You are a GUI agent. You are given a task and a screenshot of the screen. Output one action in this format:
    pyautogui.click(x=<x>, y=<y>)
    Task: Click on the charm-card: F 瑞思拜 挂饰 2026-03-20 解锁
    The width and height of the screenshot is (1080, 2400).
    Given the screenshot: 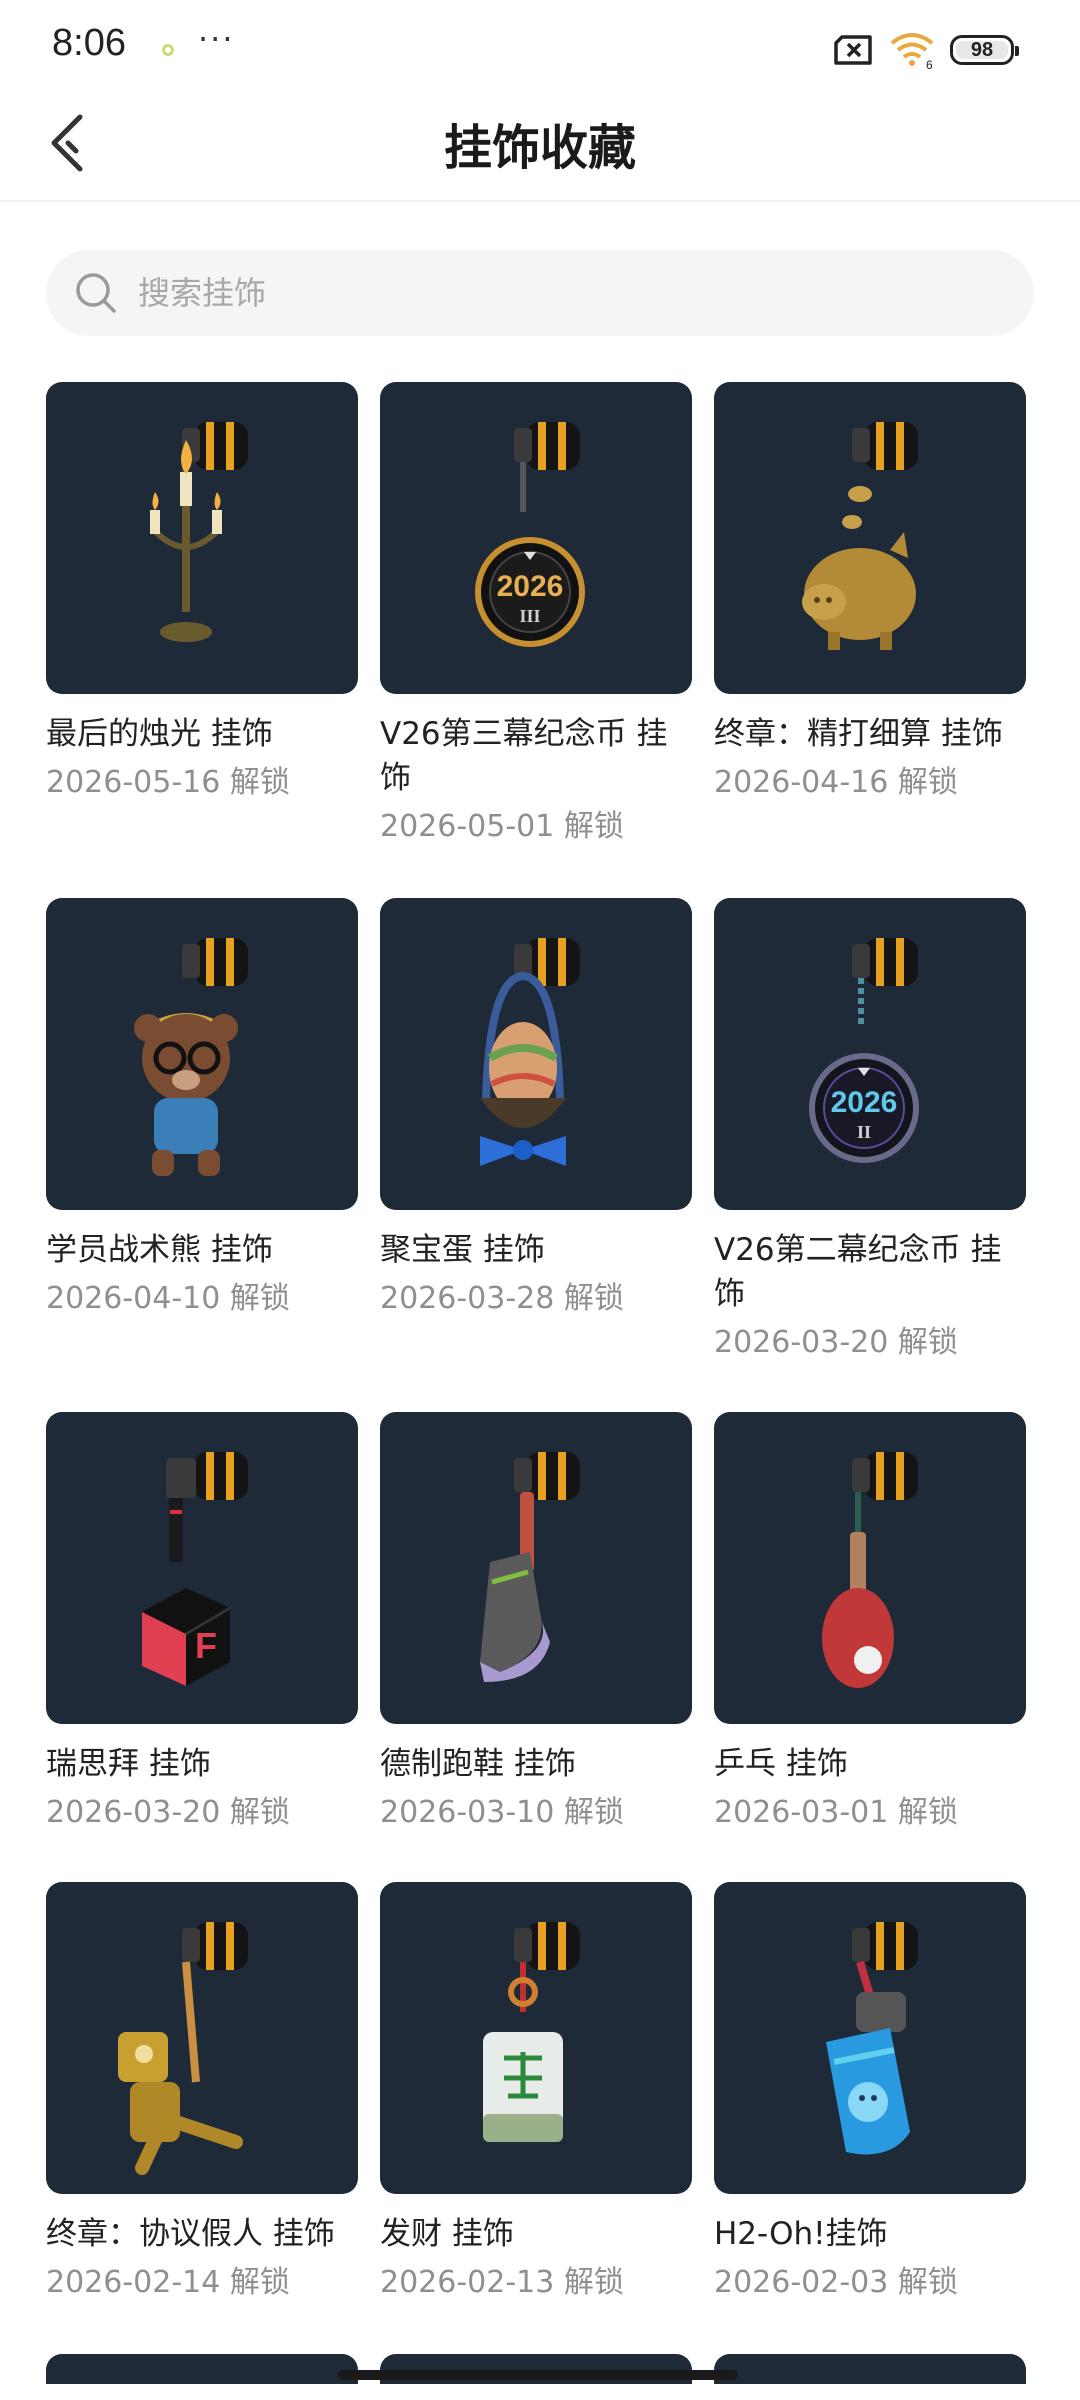 What is the action you would take?
    pyautogui.click(x=202, y=1623)
    